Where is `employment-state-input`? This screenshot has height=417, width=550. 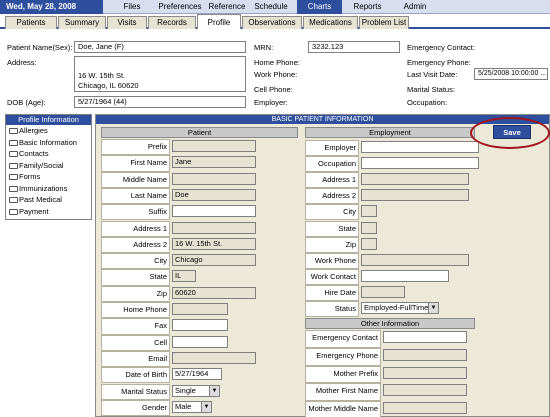 employment-state-input is located at coordinates (369, 227).